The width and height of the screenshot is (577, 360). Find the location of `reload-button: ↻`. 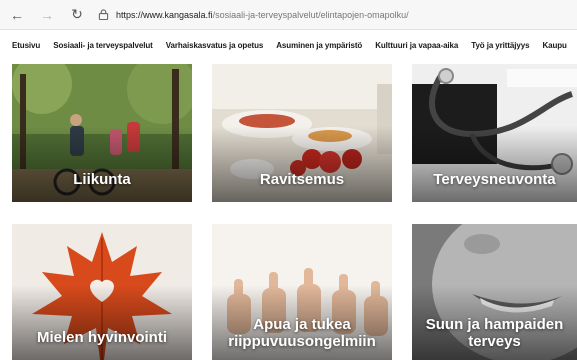

reload-button: ↻ is located at coordinates (77, 15).